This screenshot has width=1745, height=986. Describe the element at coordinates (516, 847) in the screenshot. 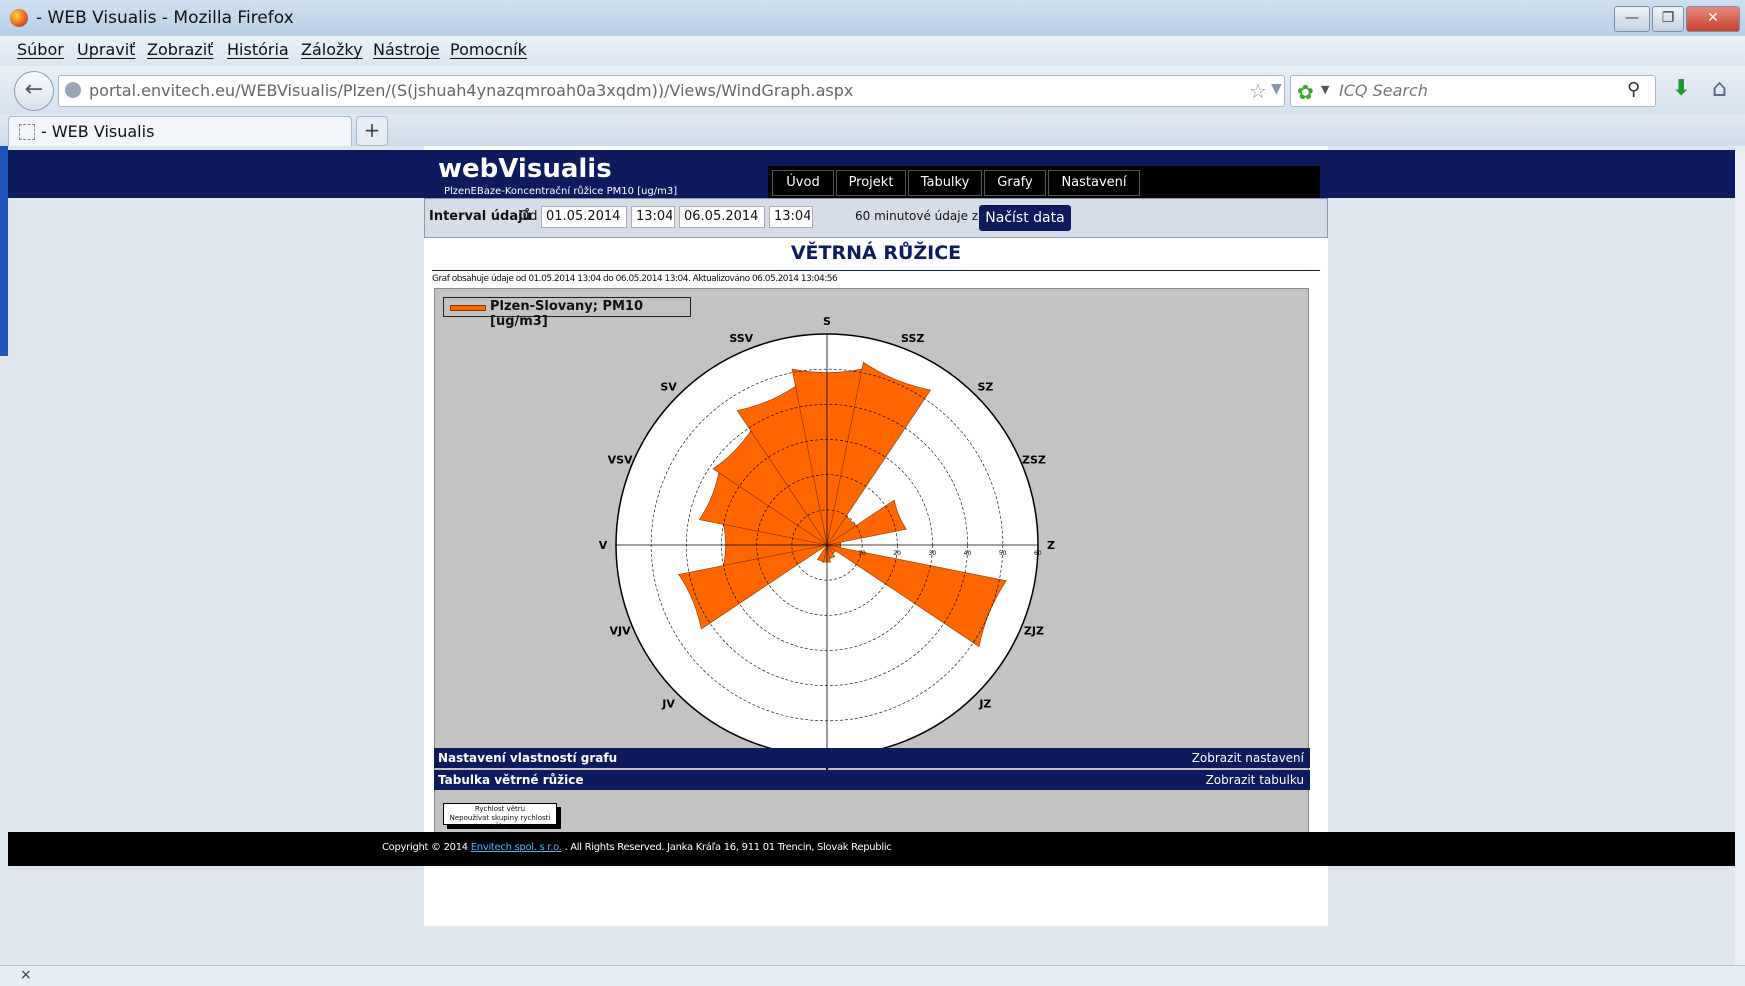

I see `footer-company-link: Envitech spol. s r.o.` at that location.